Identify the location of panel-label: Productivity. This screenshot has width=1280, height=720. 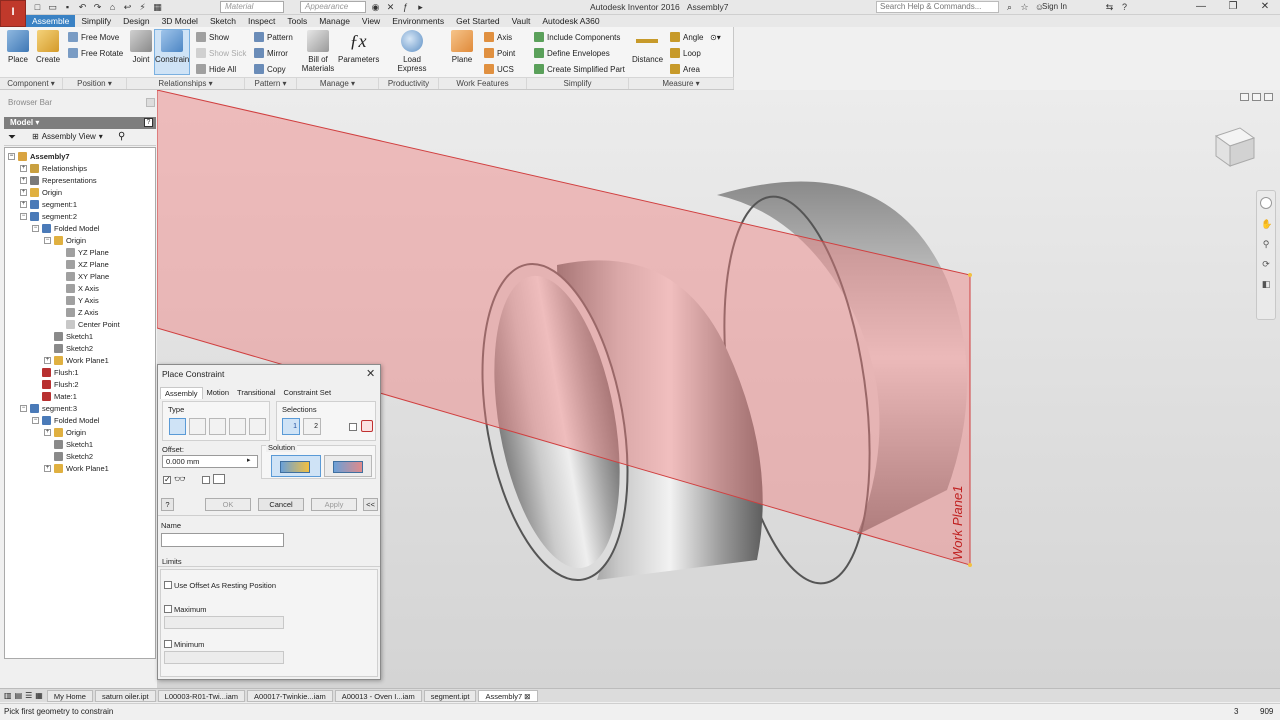
(409, 83).